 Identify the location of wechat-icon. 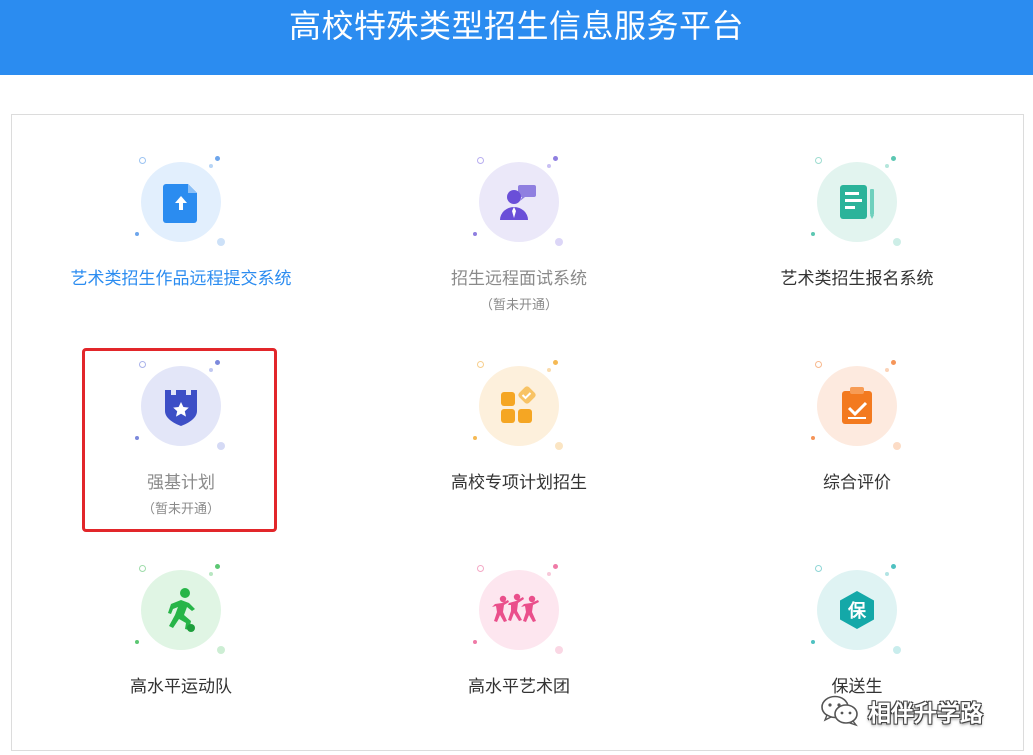
(839, 711).